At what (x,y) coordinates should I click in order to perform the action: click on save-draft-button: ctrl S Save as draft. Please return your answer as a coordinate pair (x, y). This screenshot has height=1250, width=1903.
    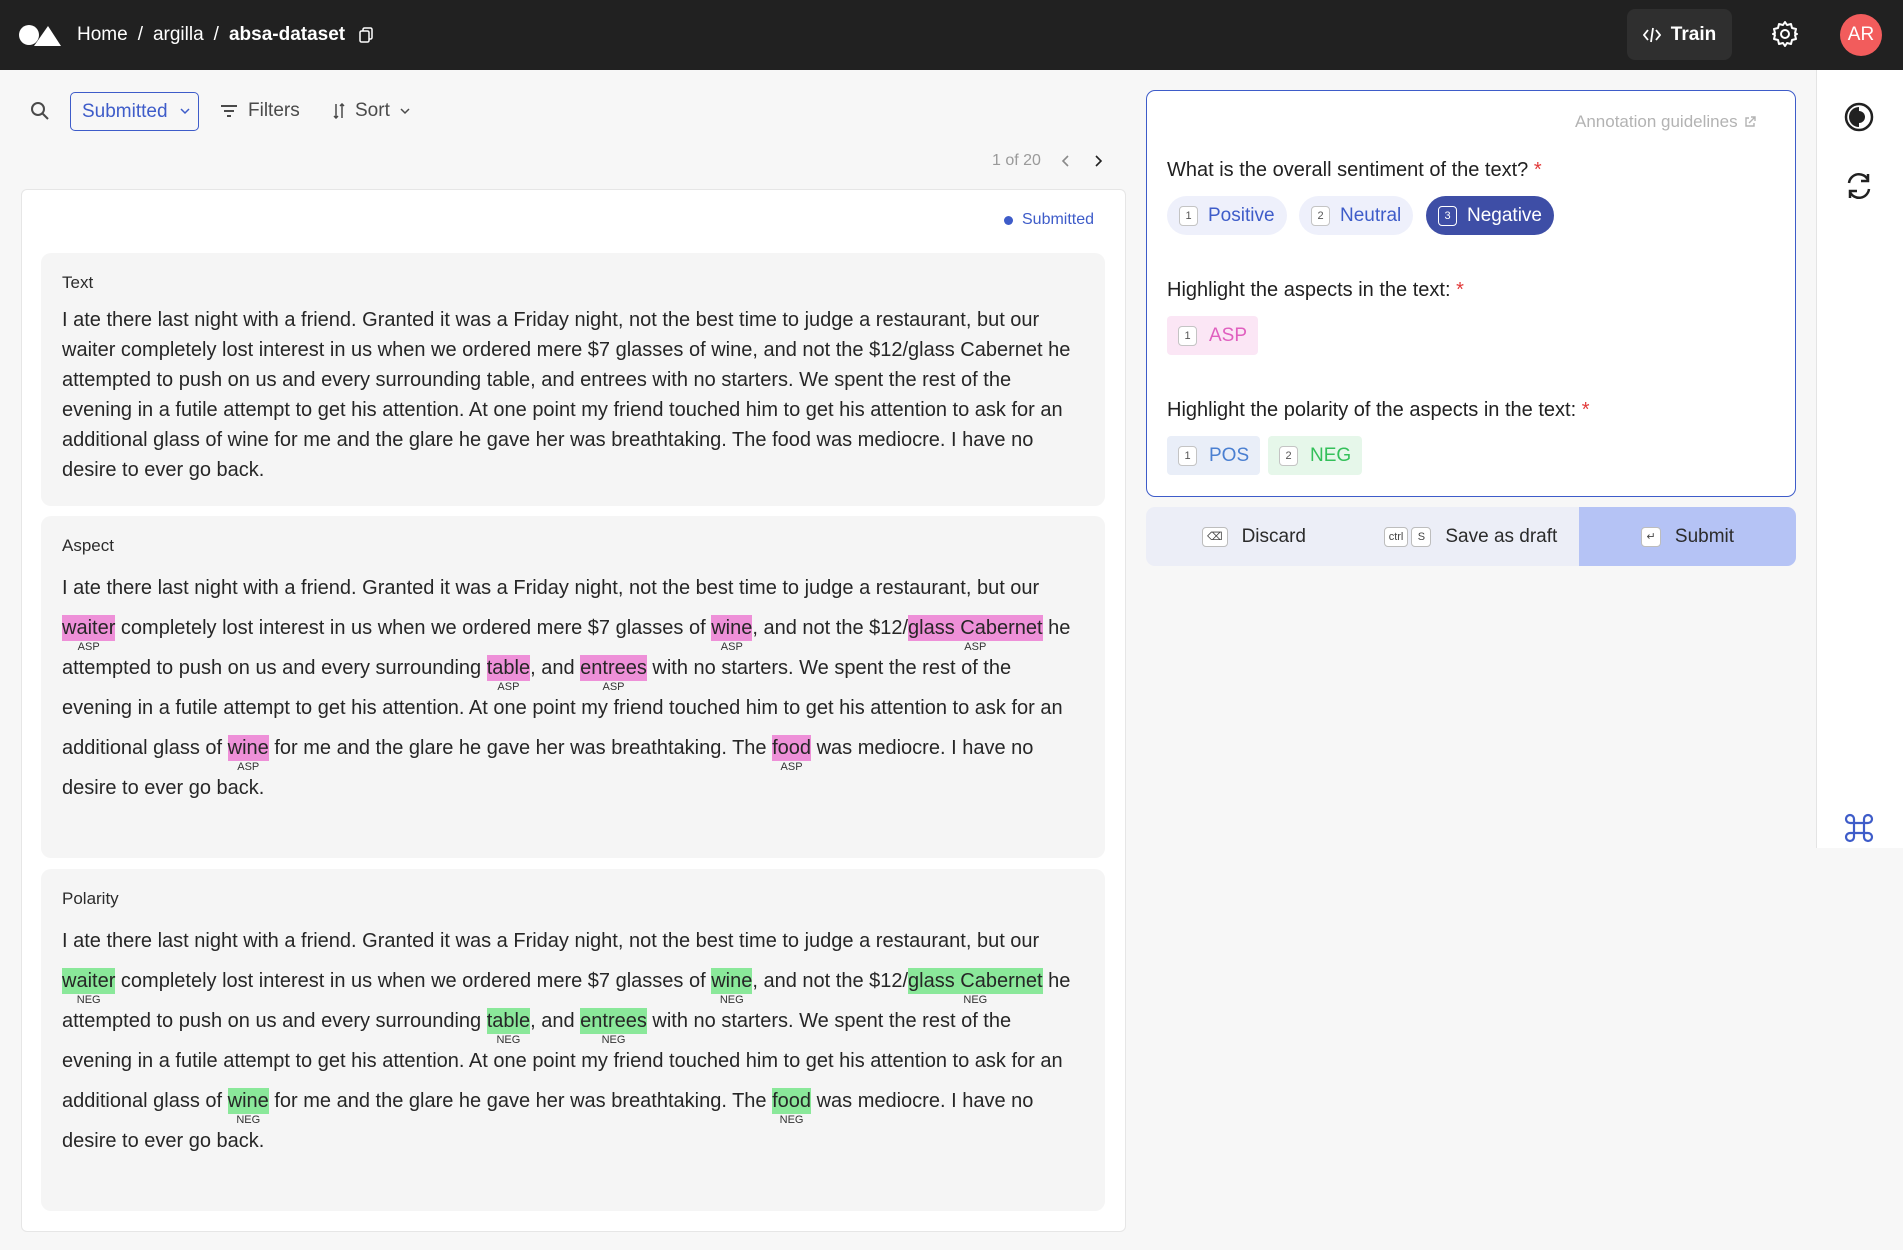
    Looking at the image, I should click on (1470, 536).